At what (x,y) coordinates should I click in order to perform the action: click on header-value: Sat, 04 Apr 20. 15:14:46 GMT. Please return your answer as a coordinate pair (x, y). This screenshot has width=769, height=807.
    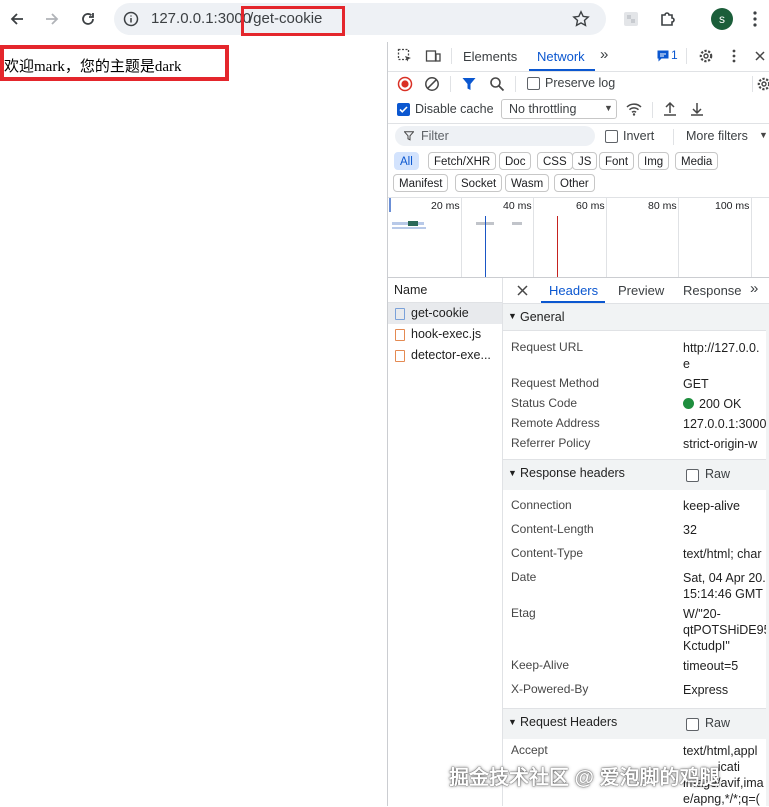
    Looking at the image, I should click on (724, 586).